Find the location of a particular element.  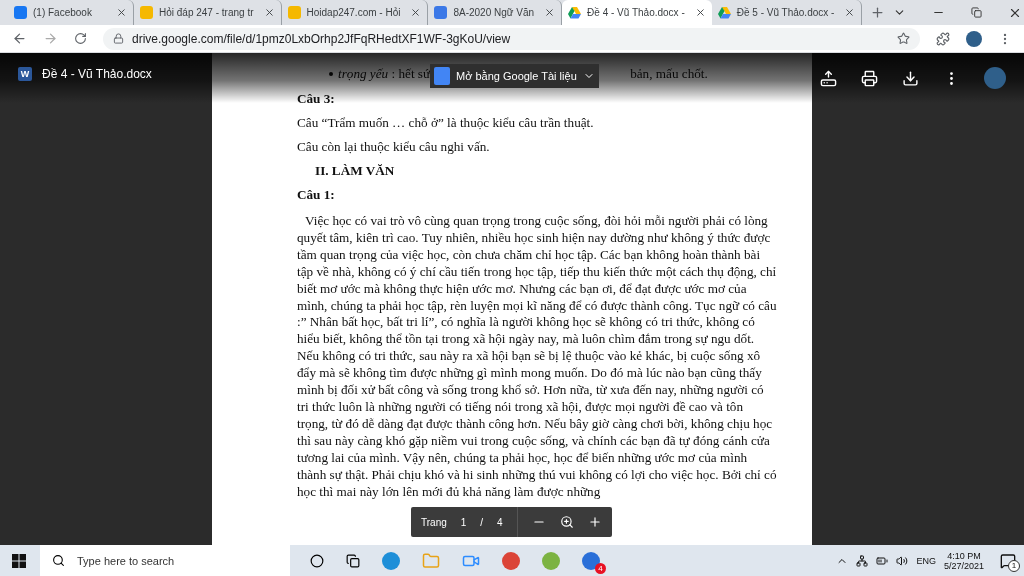

language-indicator: ENG is located at coordinates (926, 560).